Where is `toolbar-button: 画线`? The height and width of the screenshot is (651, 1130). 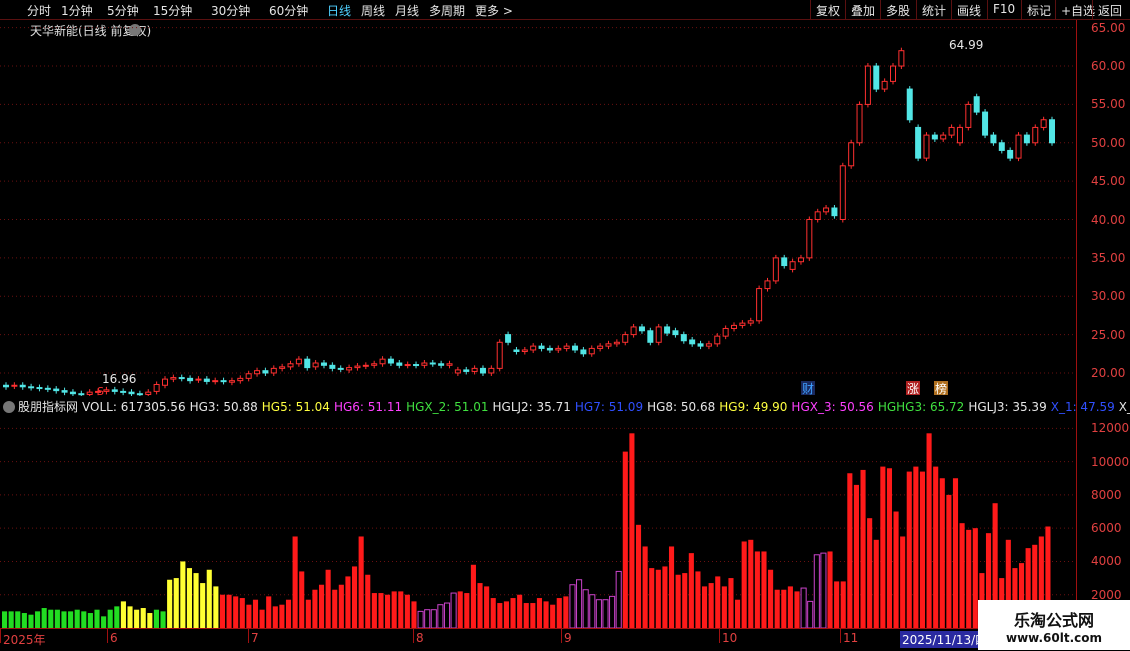 toolbar-button: 画线 is located at coordinates (969, 10).